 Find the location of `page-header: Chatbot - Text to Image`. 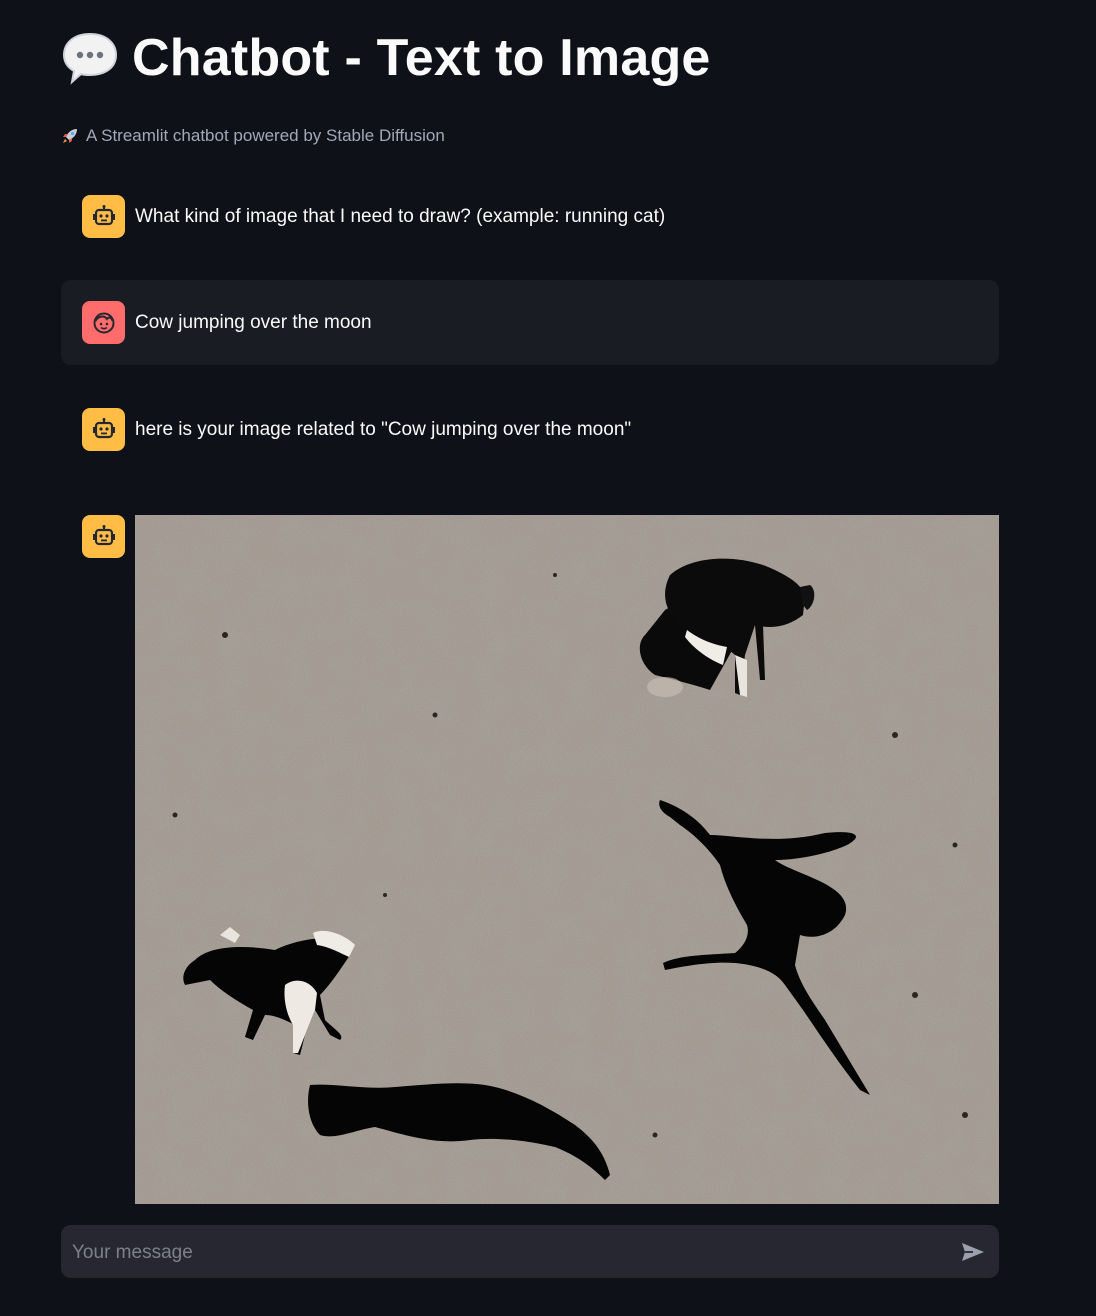

page-header: Chatbot - Text to Image is located at coordinates (385, 58).